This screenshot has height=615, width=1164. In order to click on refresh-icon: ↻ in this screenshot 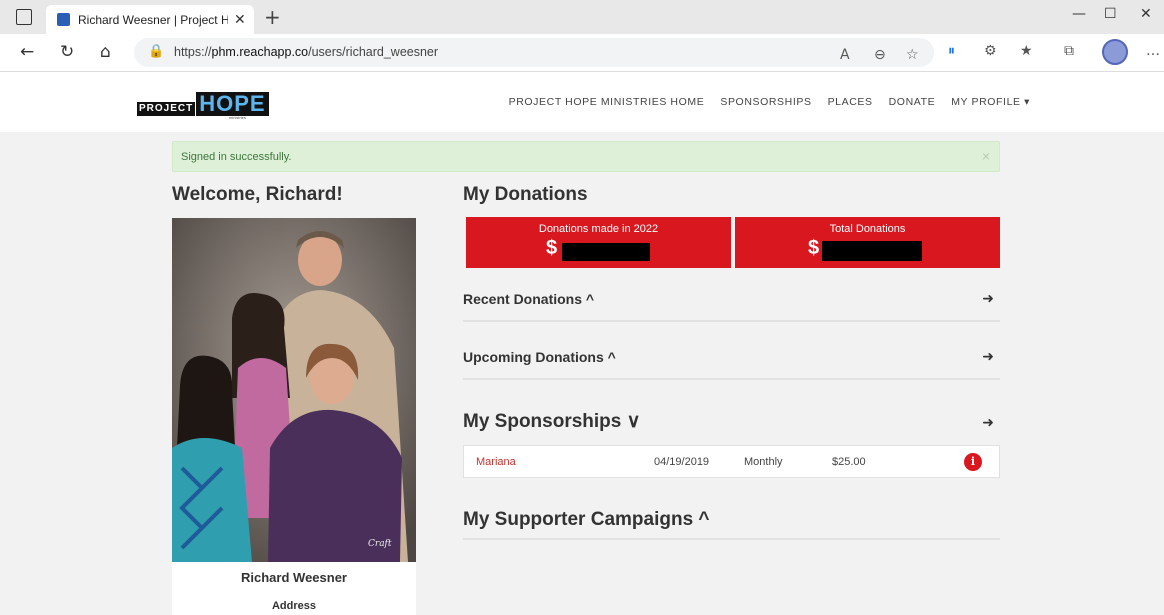, I will do `click(67, 52)`.